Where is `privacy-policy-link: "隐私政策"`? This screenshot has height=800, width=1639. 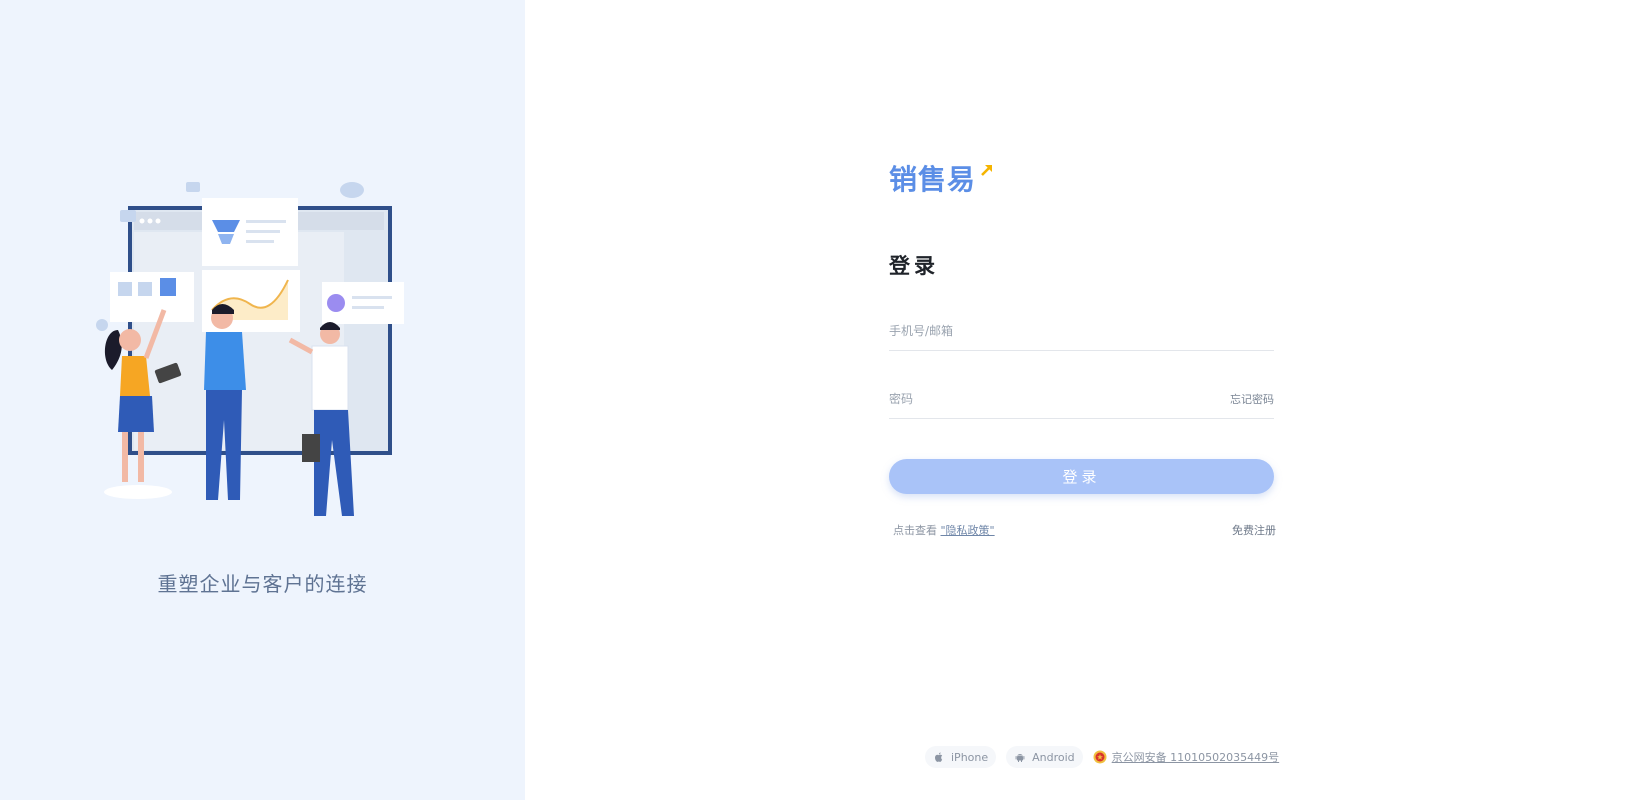 privacy-policy-link: "隐私政策" is located at coordinates (968, 530).